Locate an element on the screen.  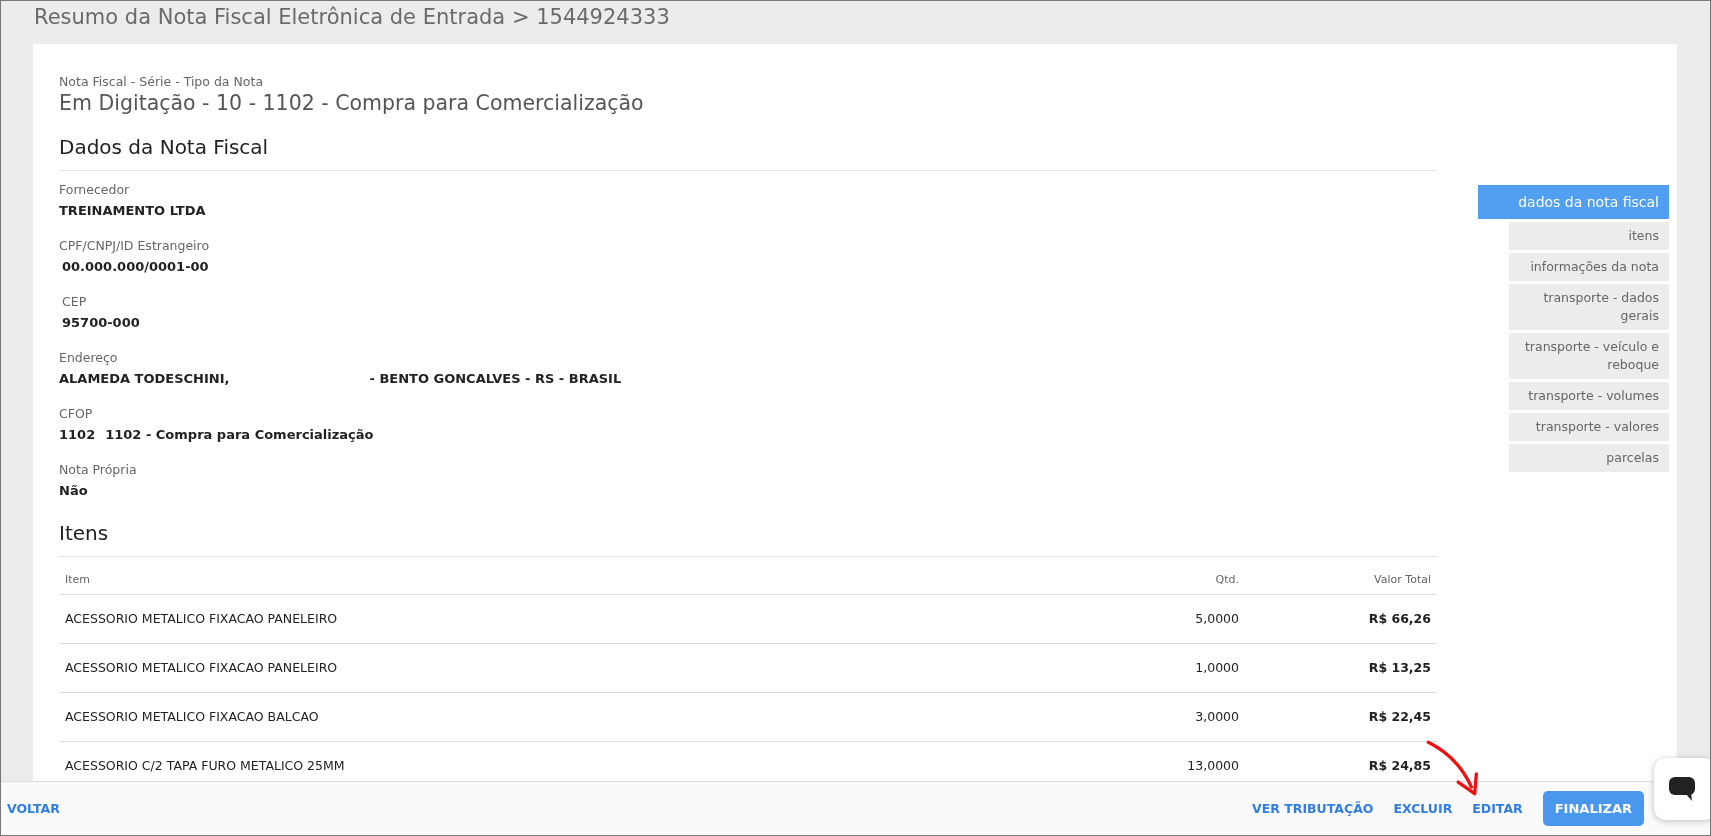
field-value: Não is located at coordinates (73, 490).